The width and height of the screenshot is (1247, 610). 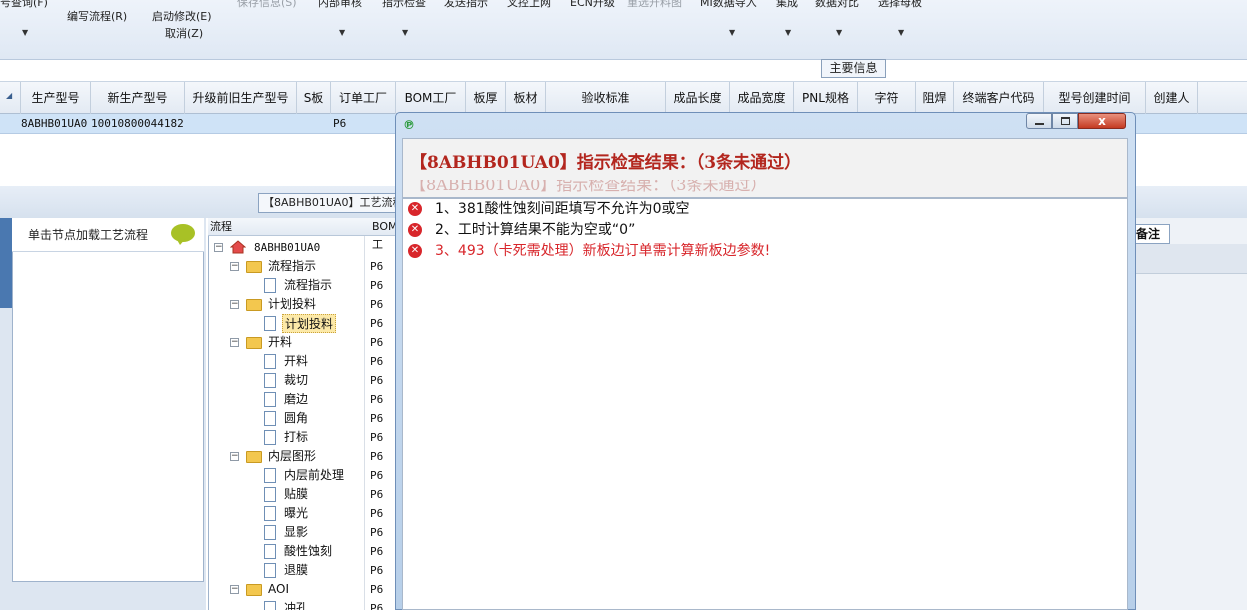 I want to click on tree-item-label: 流程指示, so click(x=308, y=285).